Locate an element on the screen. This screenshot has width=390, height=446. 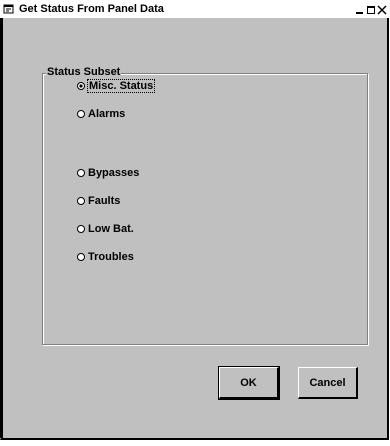
radio-faults: Faults is located at coordinates (98, 200).